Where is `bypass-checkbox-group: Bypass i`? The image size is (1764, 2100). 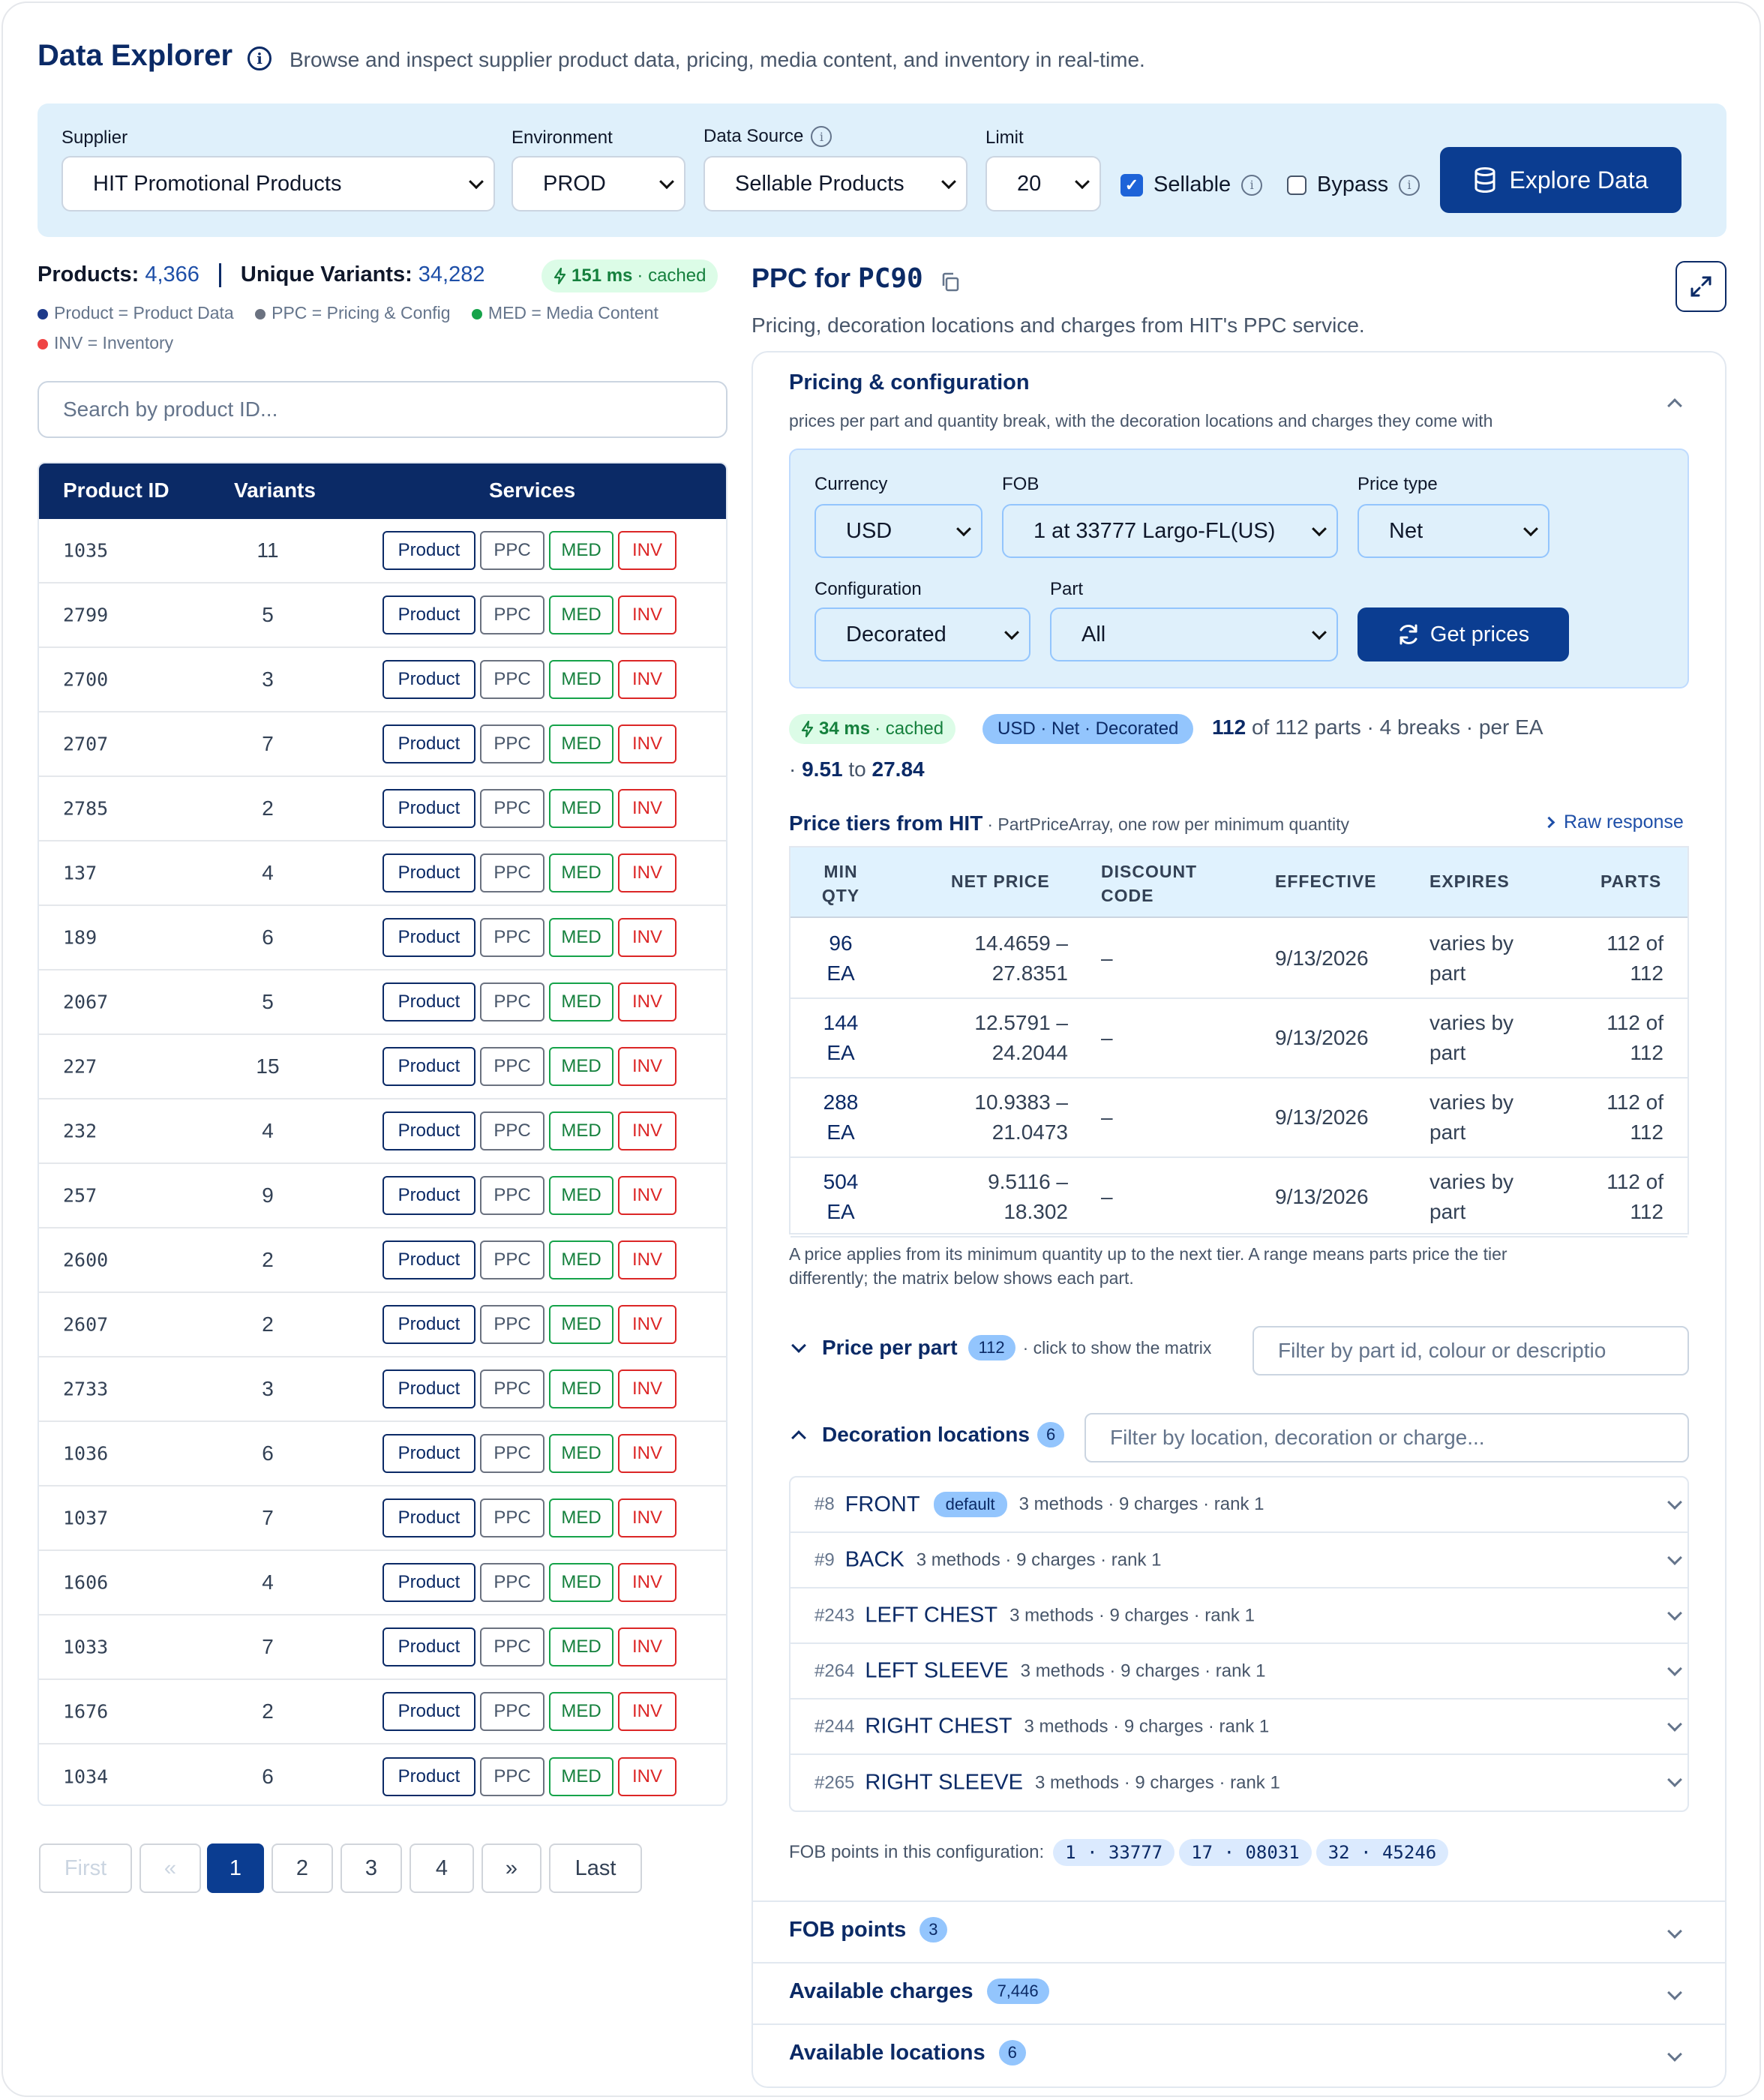 bypass-checkbox-group: Bypass i is located at coordinates (1353, 184).